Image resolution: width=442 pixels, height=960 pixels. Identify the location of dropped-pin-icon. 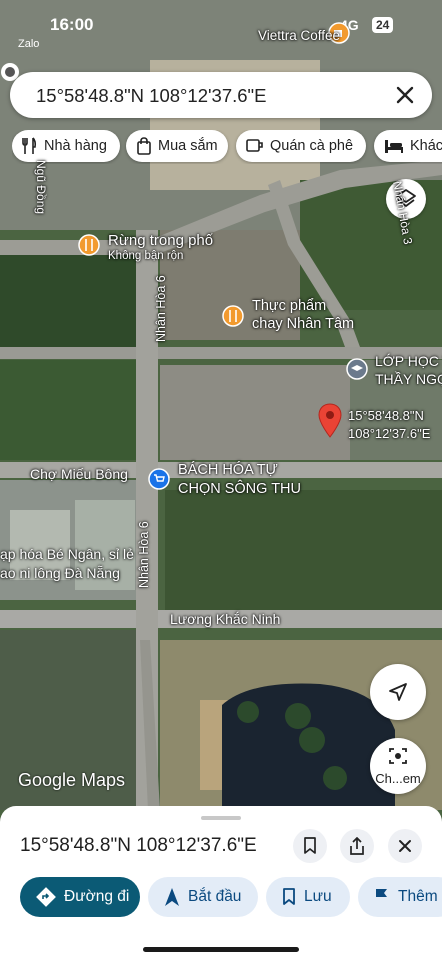
(330, 421).